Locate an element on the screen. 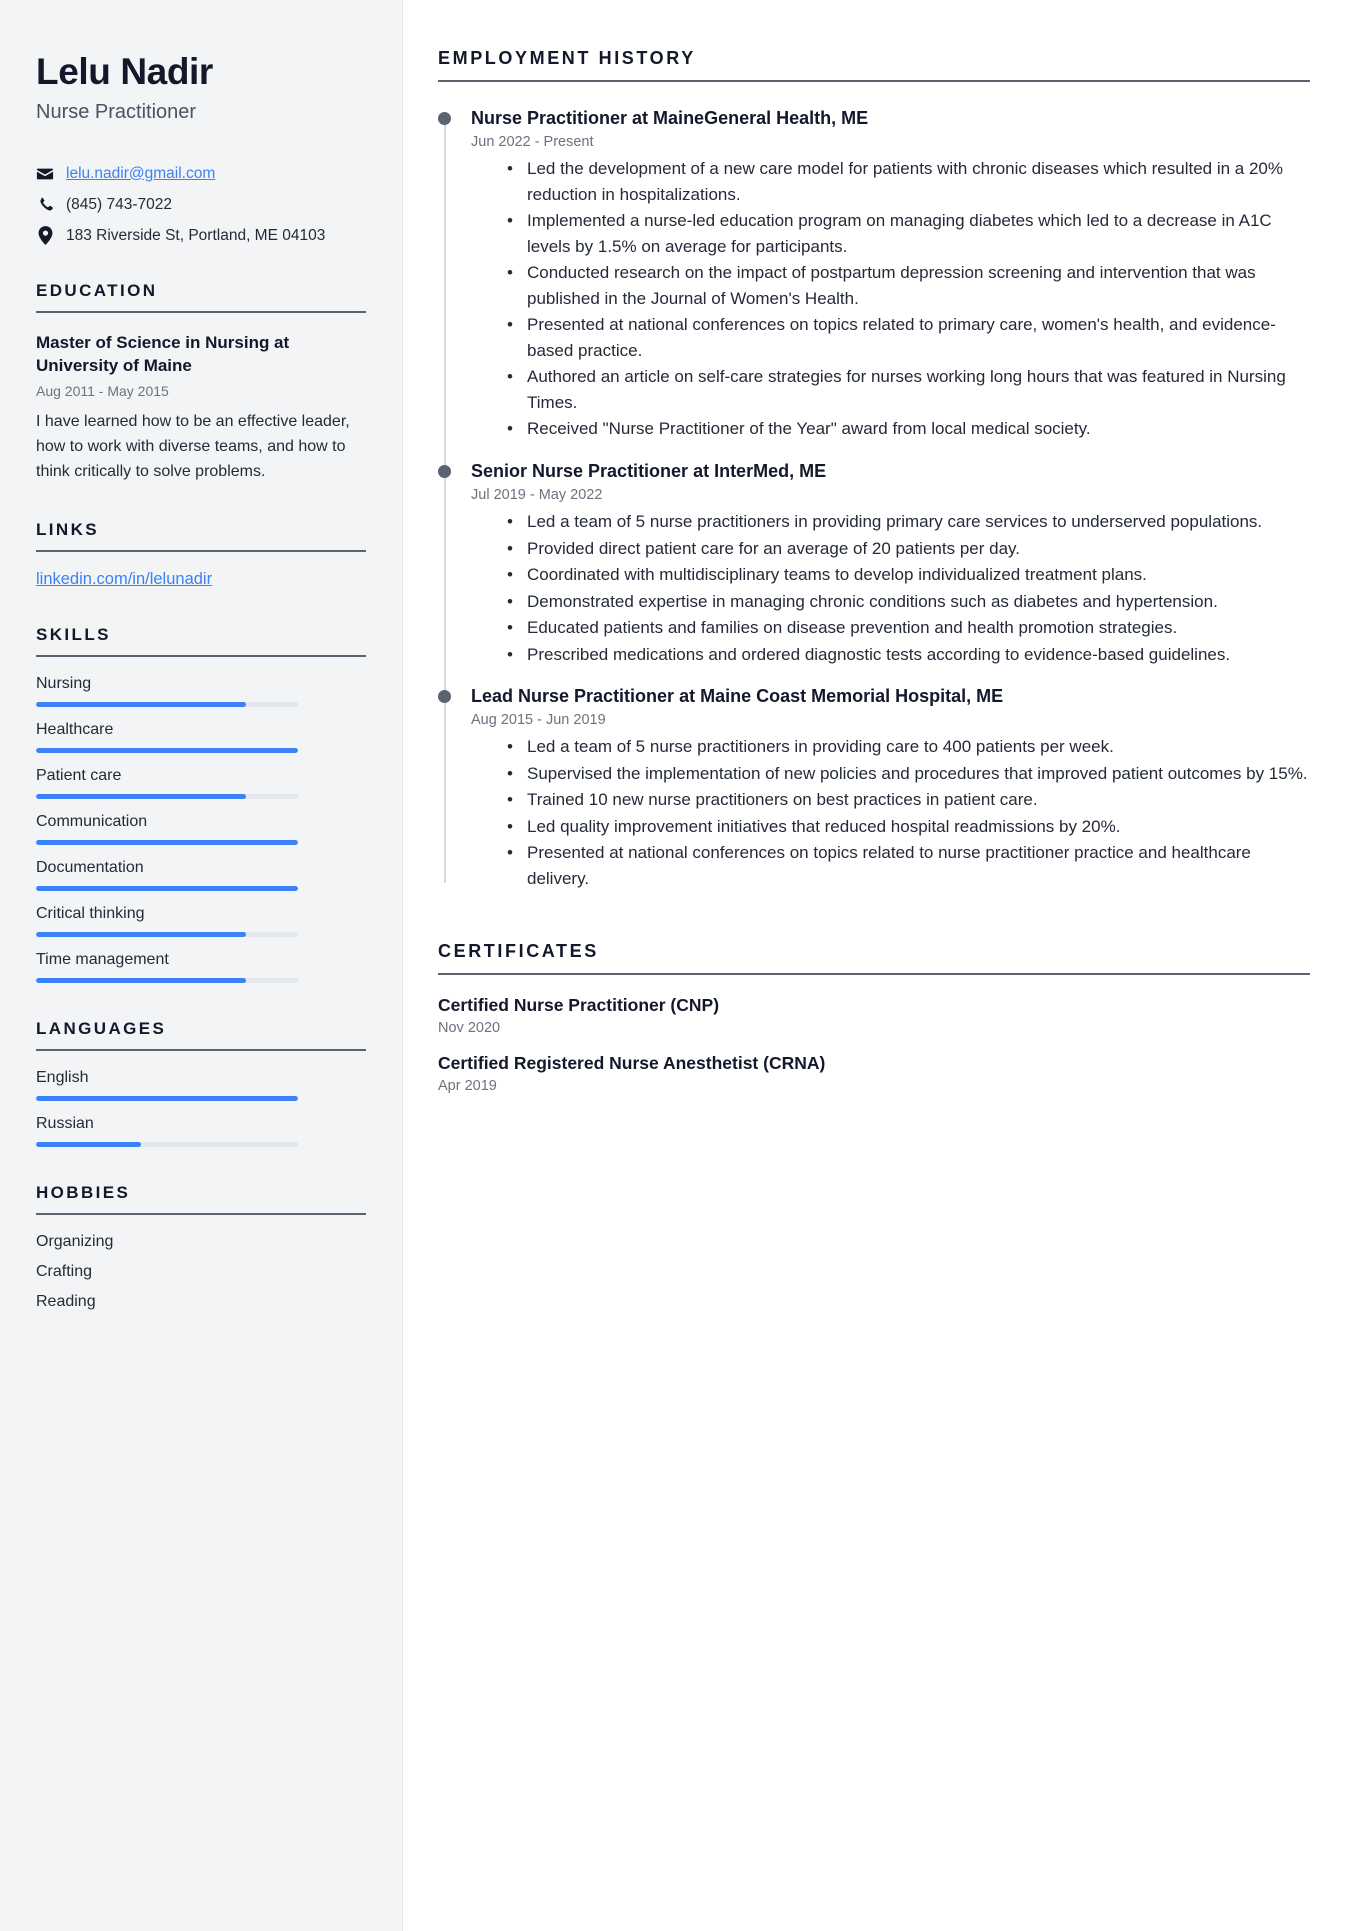  language-item: Russian is located at coordinates (201, 1131).